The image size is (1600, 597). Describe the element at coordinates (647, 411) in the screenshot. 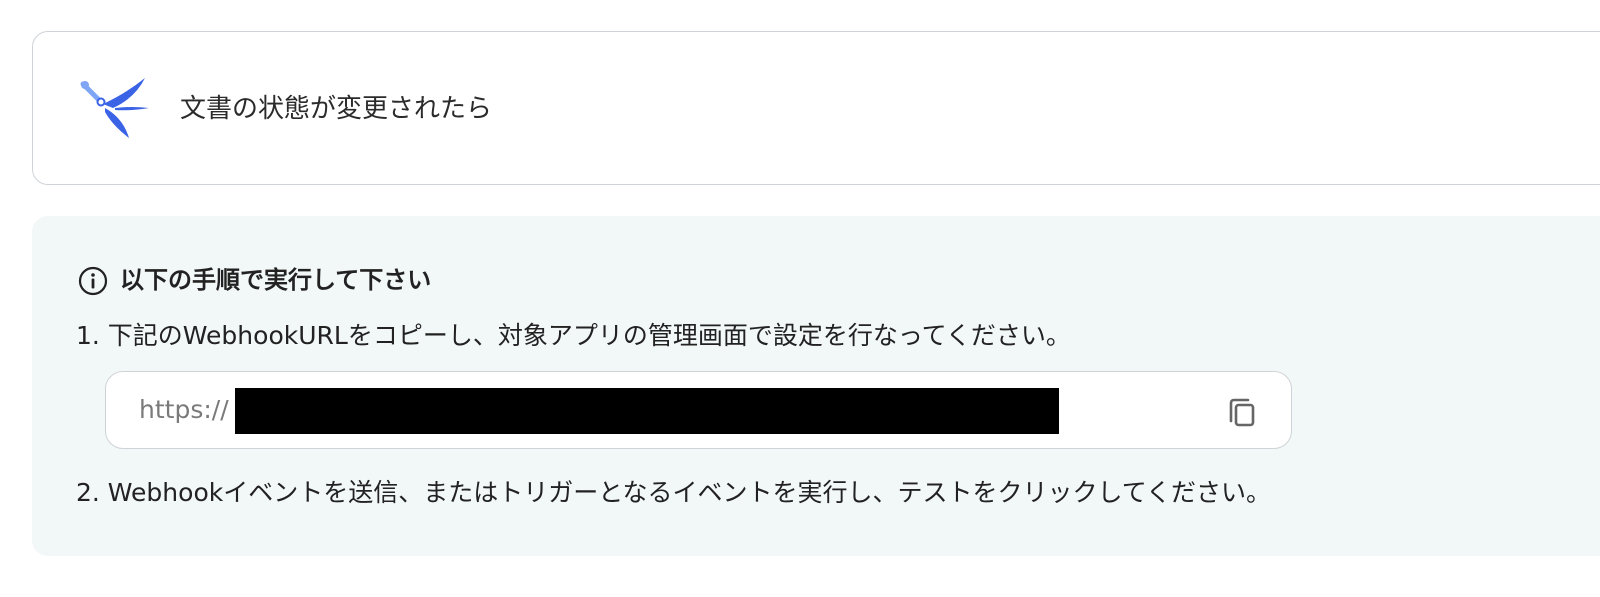

I see `redacted-url-block` at that location.